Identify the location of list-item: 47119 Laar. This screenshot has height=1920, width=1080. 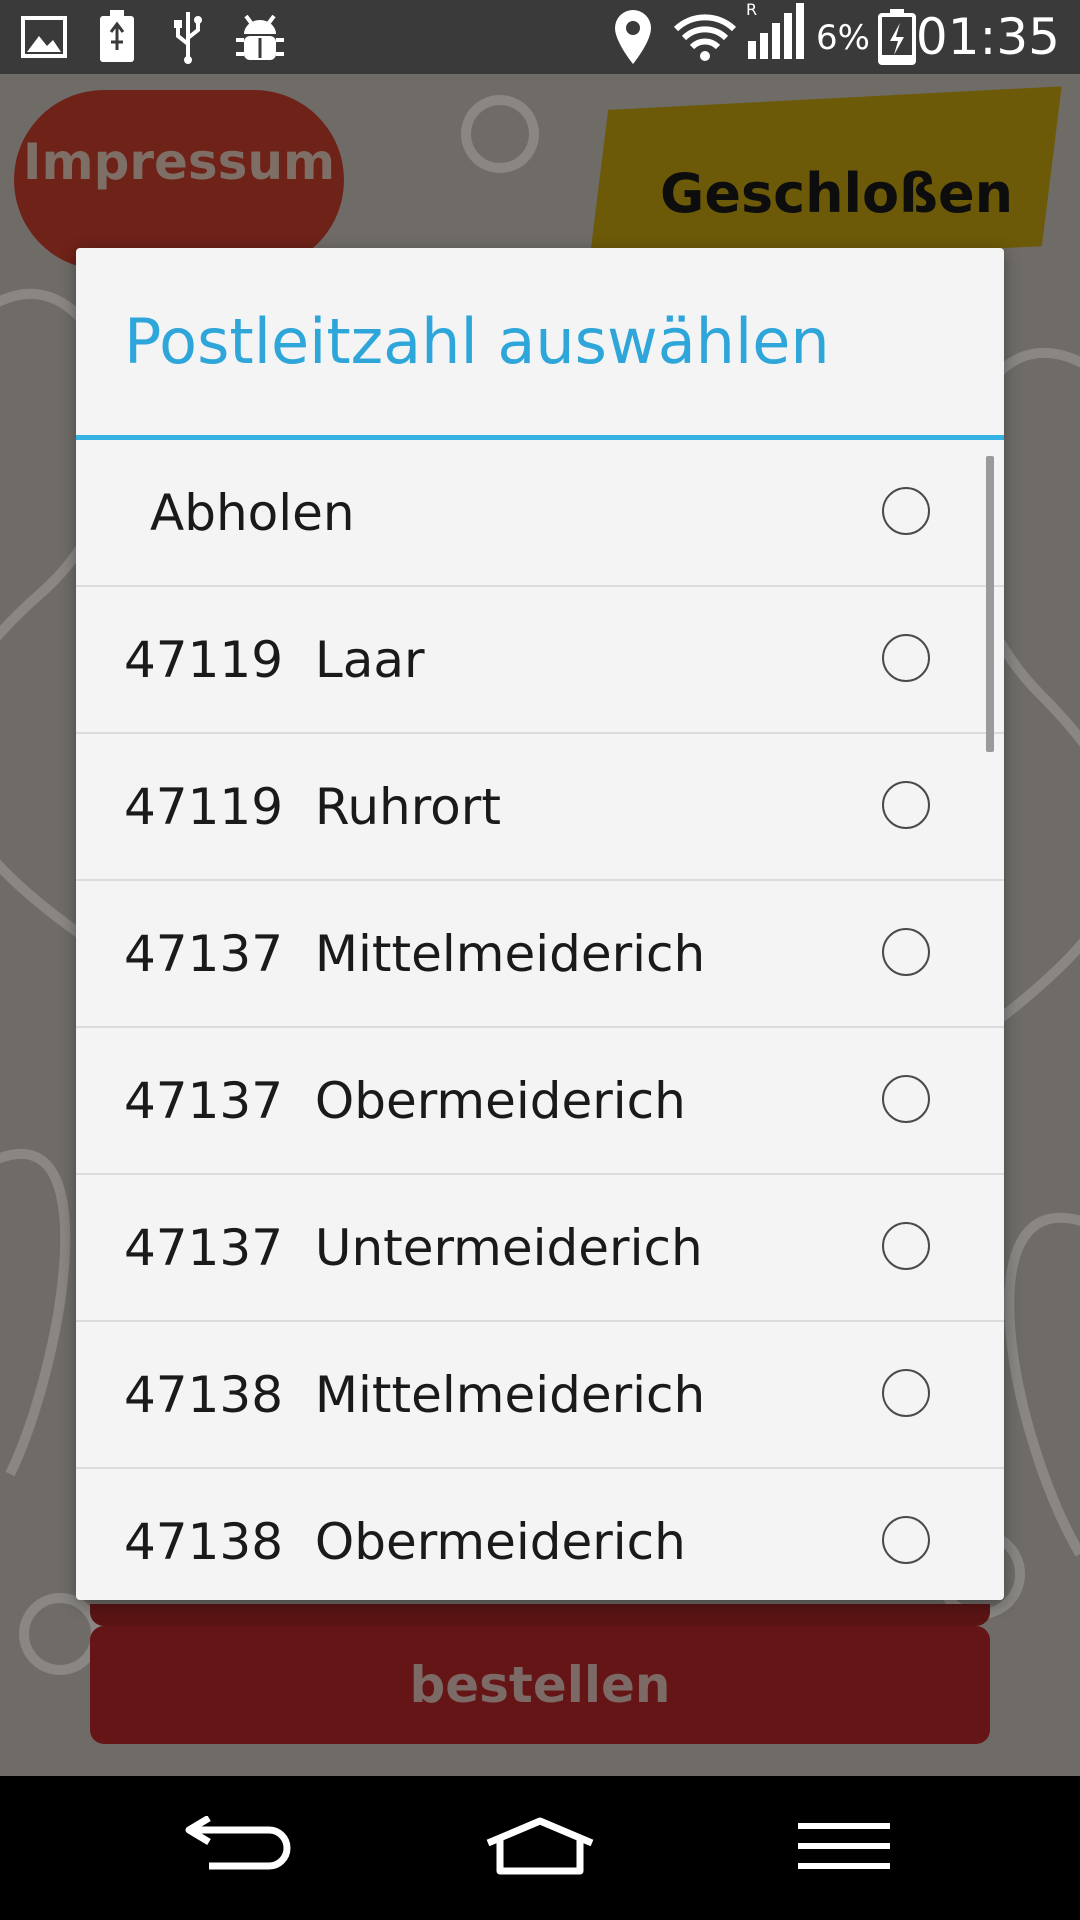
(540, 660).